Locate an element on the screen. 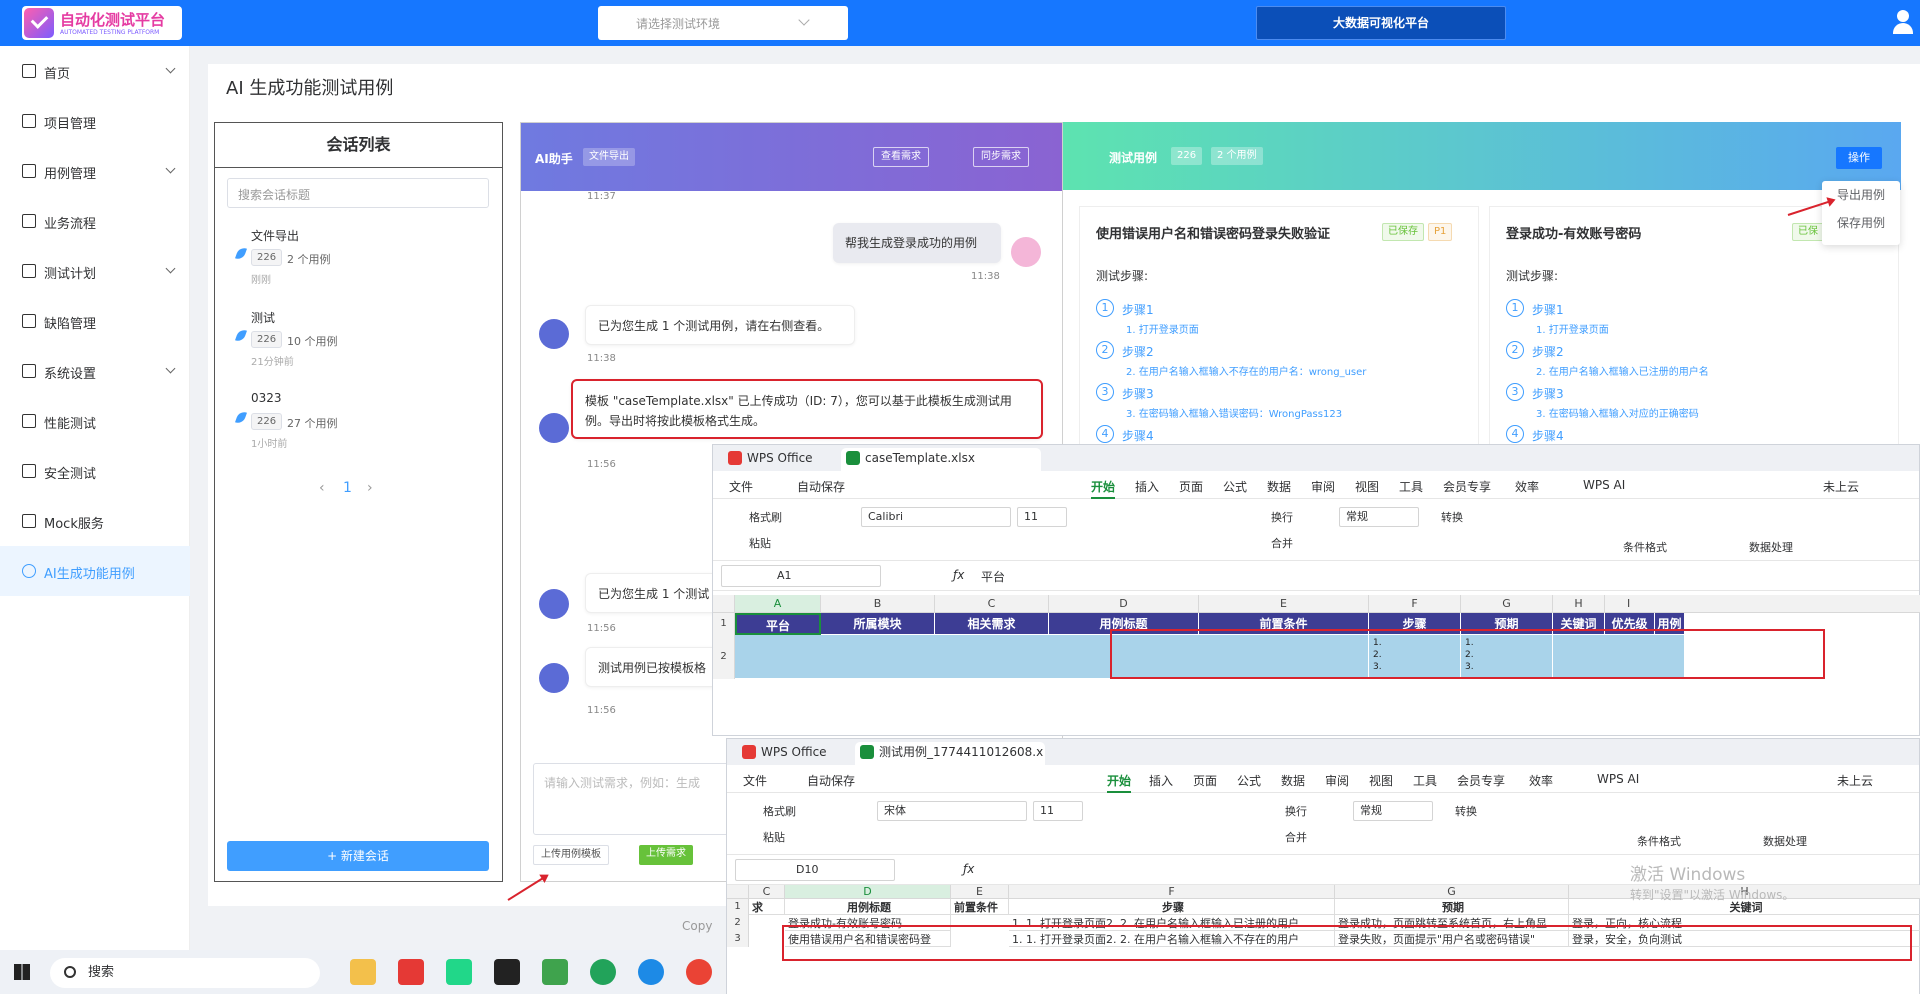 The image size is (1920, 995). cell: 前置条件 is located at coordinates (980, 907).